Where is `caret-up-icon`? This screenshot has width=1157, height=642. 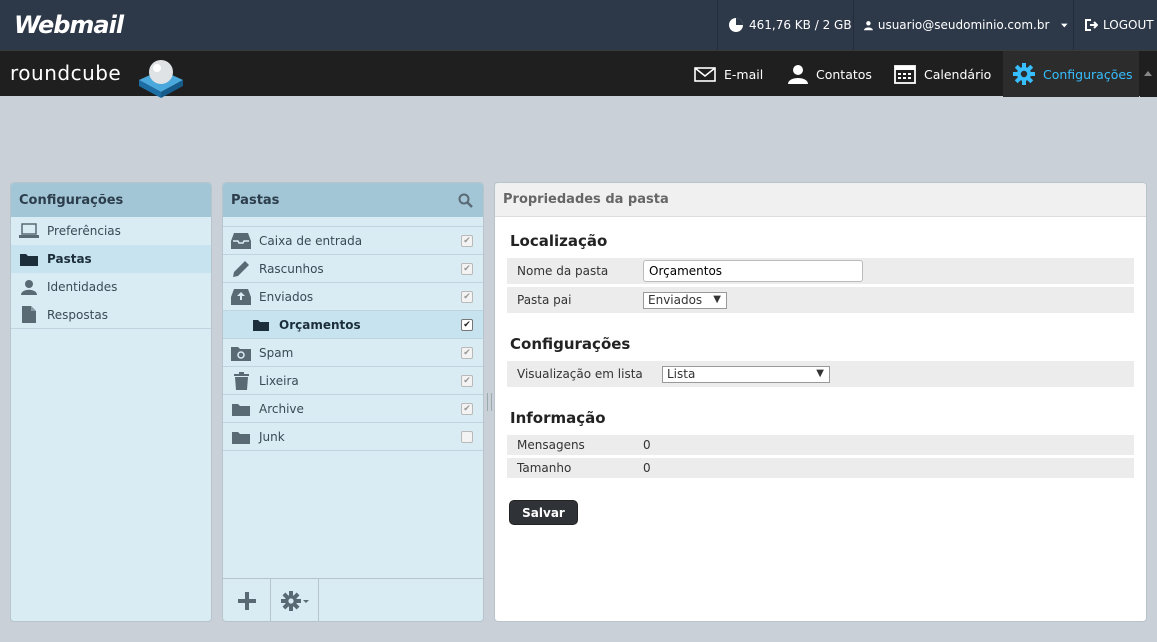
caret-up-icon is located at coordinates (1148, 73).